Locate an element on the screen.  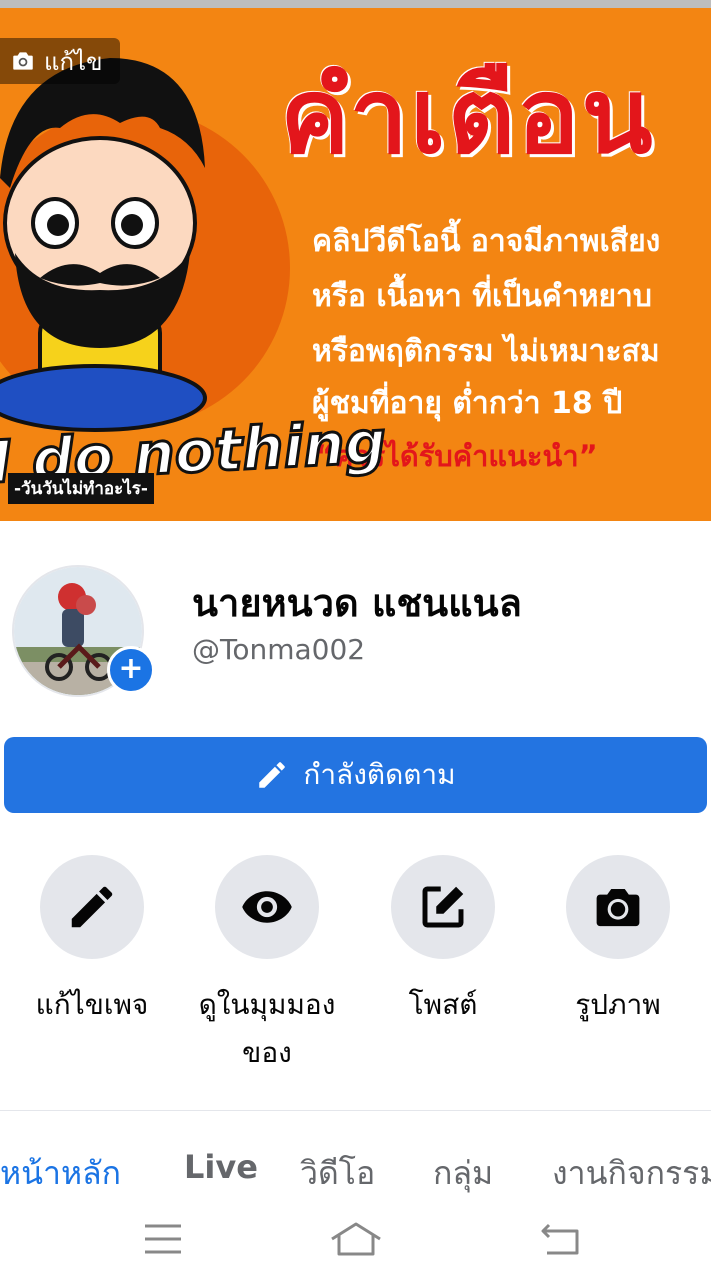
cover-slogan-sub: -วันวันไม่ทำอะไร- is located at coordinates (81, 488).